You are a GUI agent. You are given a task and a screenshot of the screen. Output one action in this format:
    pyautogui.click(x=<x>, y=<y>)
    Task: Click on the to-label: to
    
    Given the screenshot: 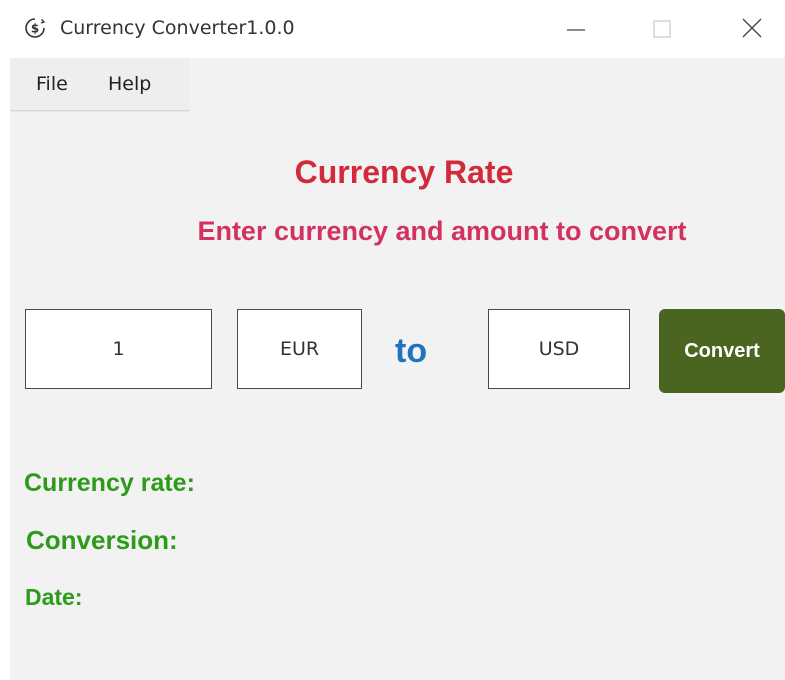 What is the action you would take?
    pyautogui.click(x=411, y=351)
    